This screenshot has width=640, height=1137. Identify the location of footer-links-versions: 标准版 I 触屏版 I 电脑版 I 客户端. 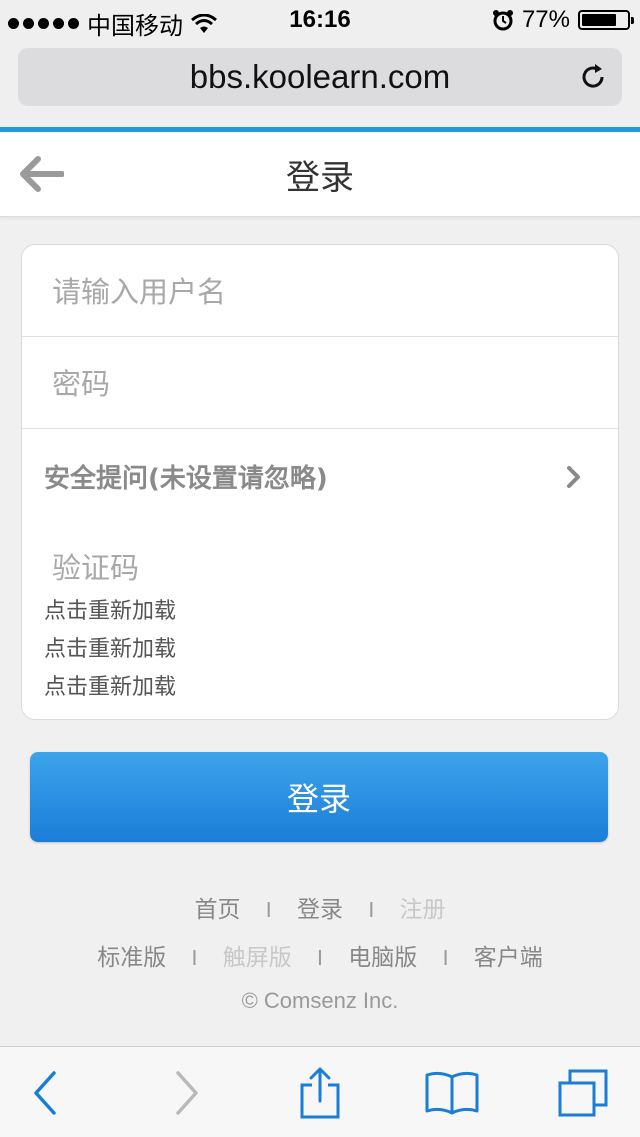
(320, 955).